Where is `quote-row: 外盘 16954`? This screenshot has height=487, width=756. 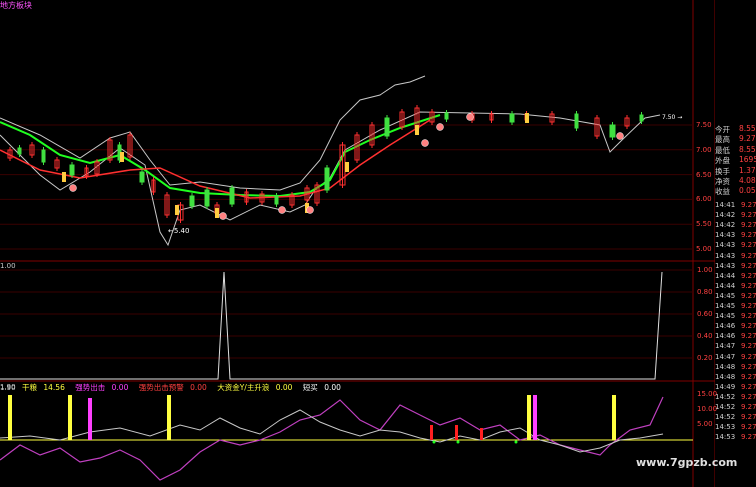
quote-row: 外盘 16954 is located at coordinates (735, 160).